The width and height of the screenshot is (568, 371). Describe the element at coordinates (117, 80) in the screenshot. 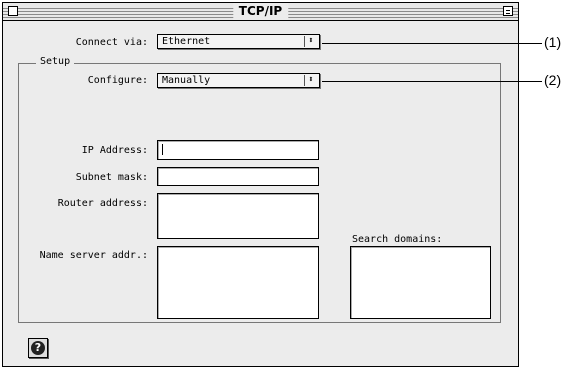

I see `configure-label: Configure:` at that location.